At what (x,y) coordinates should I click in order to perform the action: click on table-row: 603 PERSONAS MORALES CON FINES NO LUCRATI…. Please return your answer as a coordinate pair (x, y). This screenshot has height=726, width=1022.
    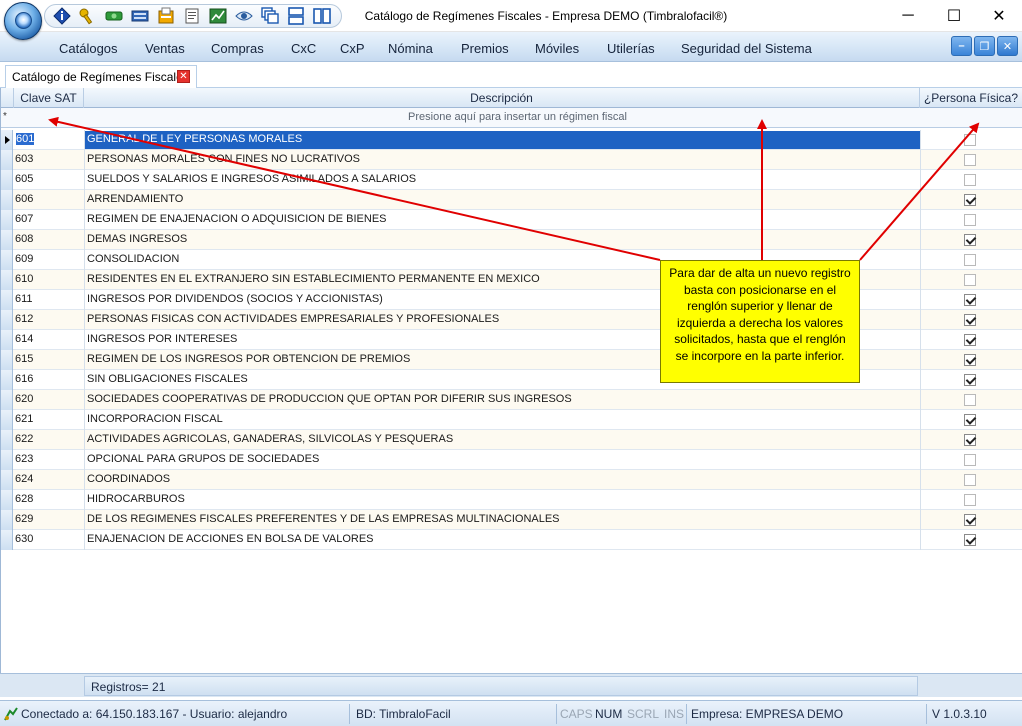
    Looking at the image, I should click on (511, 160).